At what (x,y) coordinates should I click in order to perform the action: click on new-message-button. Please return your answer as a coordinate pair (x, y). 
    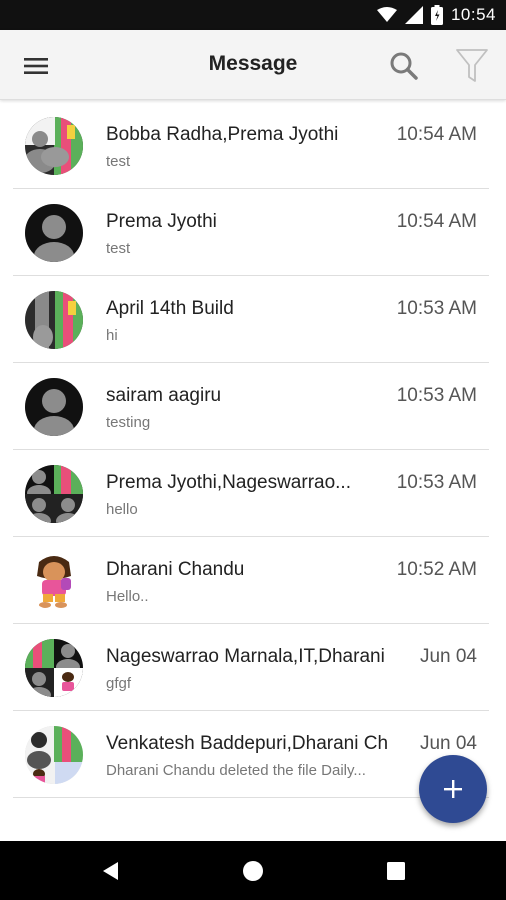
    Looking at the image, I should click on (453, 789).